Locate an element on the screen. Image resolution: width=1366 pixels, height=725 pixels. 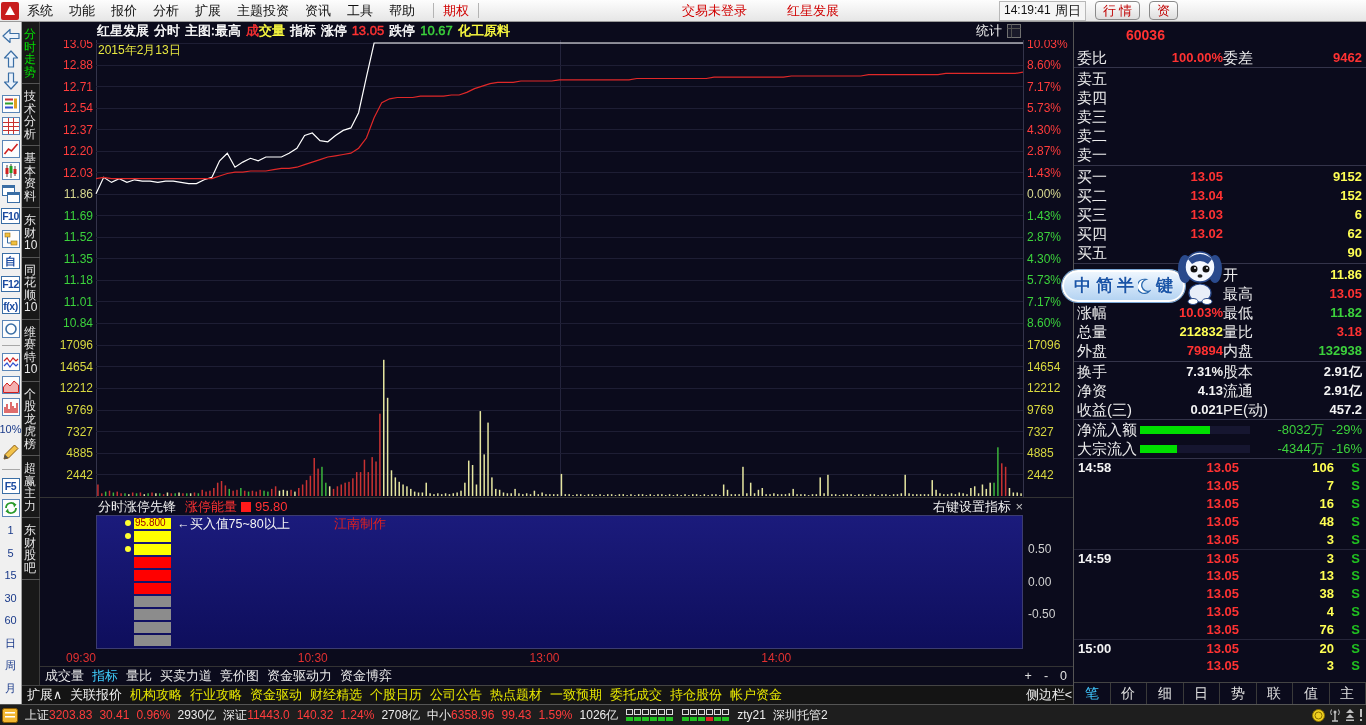
trade-volume: 13 is located at coordinates (1326, 576).